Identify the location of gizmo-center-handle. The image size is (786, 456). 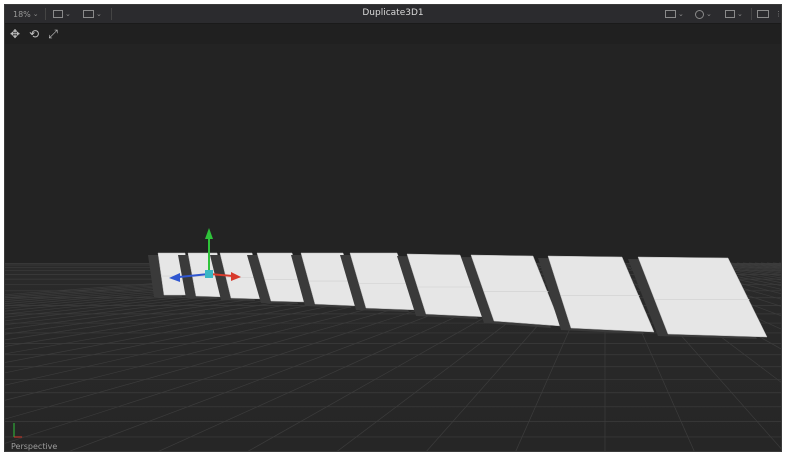
(209, 274).